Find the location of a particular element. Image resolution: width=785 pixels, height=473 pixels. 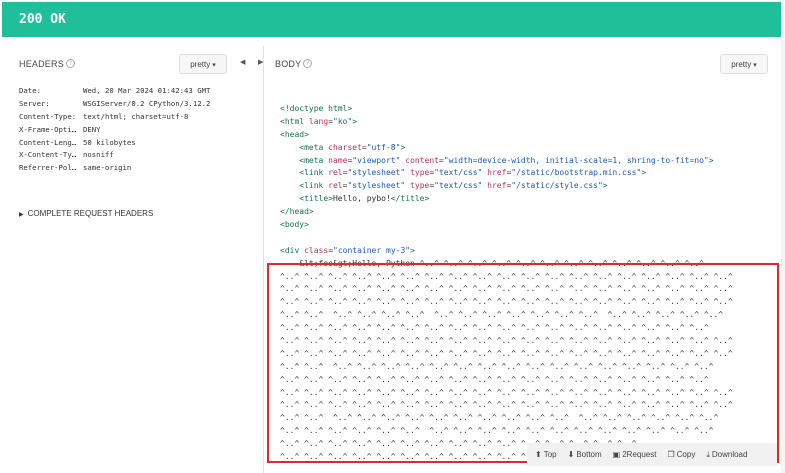

body-title: BODY? is located at coordinates (294, 64).